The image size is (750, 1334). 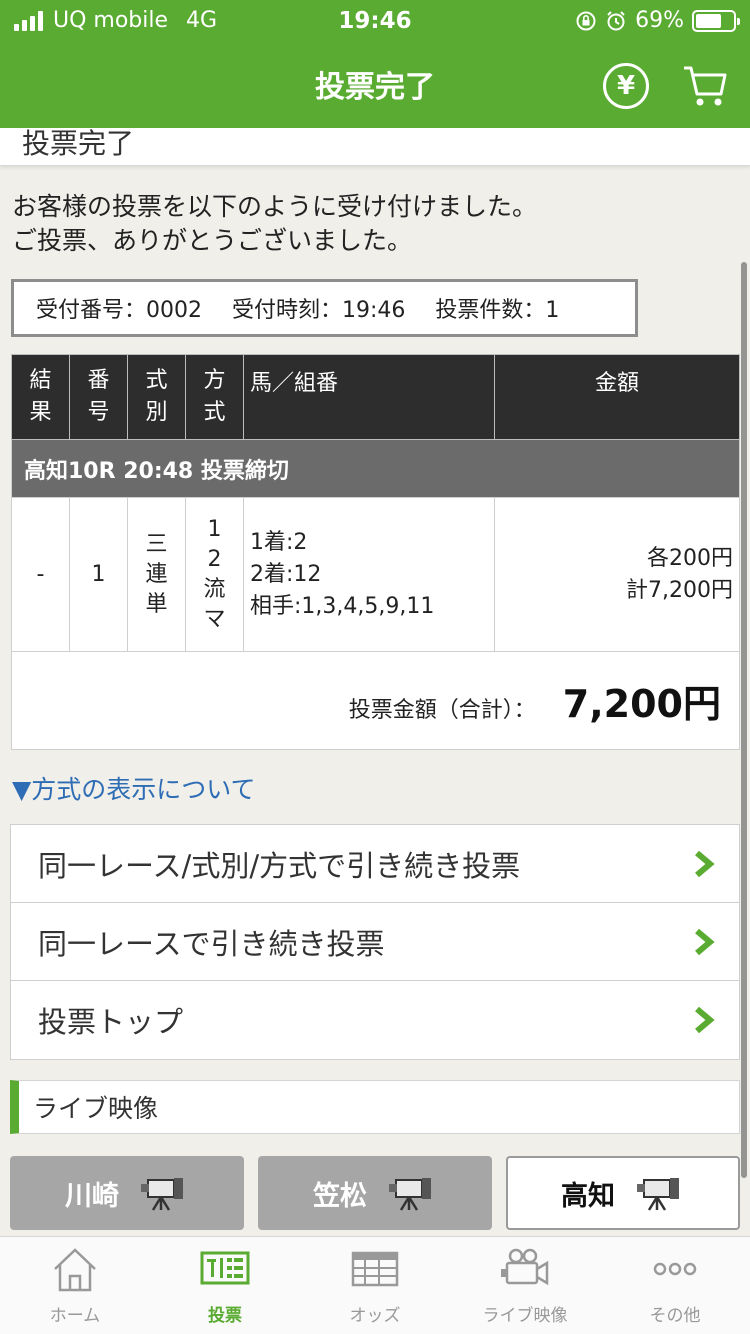 What do you see at coordinates (78, 144) in the screenshot?
I see `section-title: 投票完了` at bounding box center [78, 144].